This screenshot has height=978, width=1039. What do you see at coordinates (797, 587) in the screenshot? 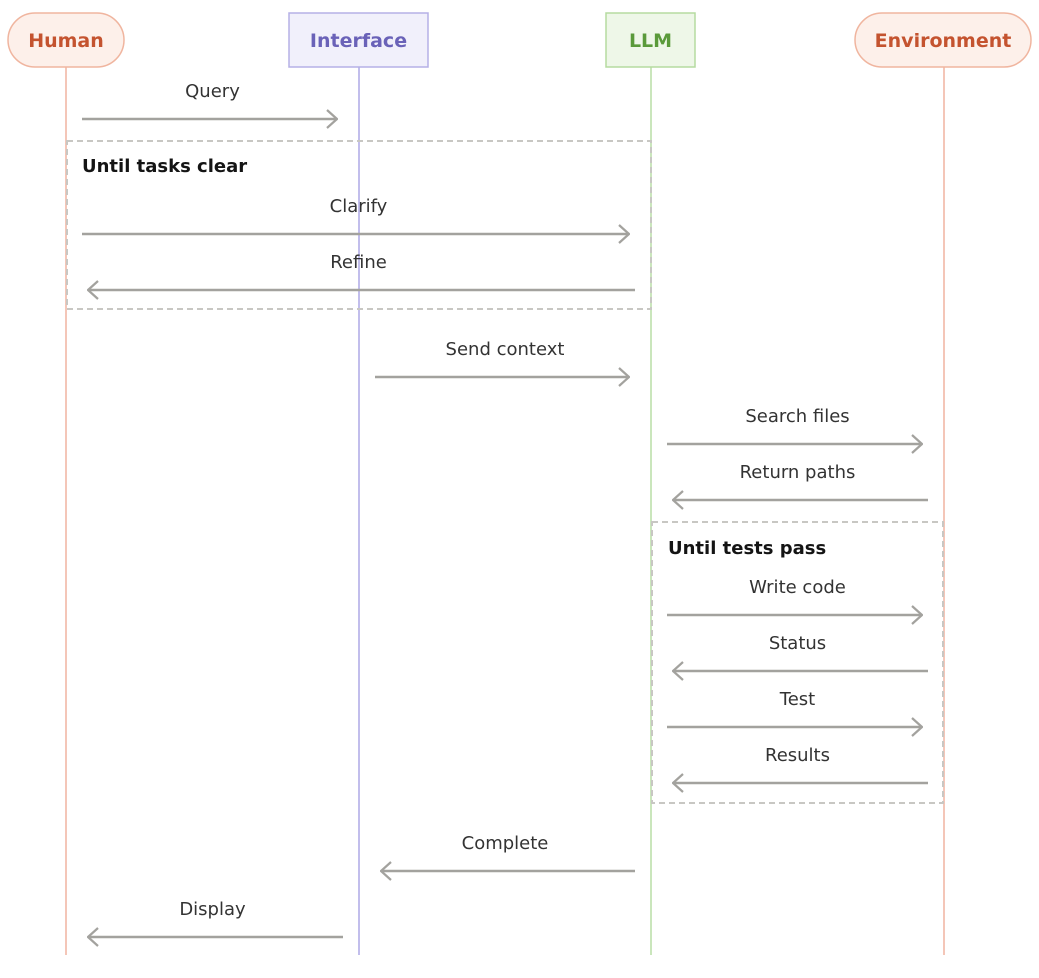
I see `message-label: Write code` at bounding box center [797, 587].